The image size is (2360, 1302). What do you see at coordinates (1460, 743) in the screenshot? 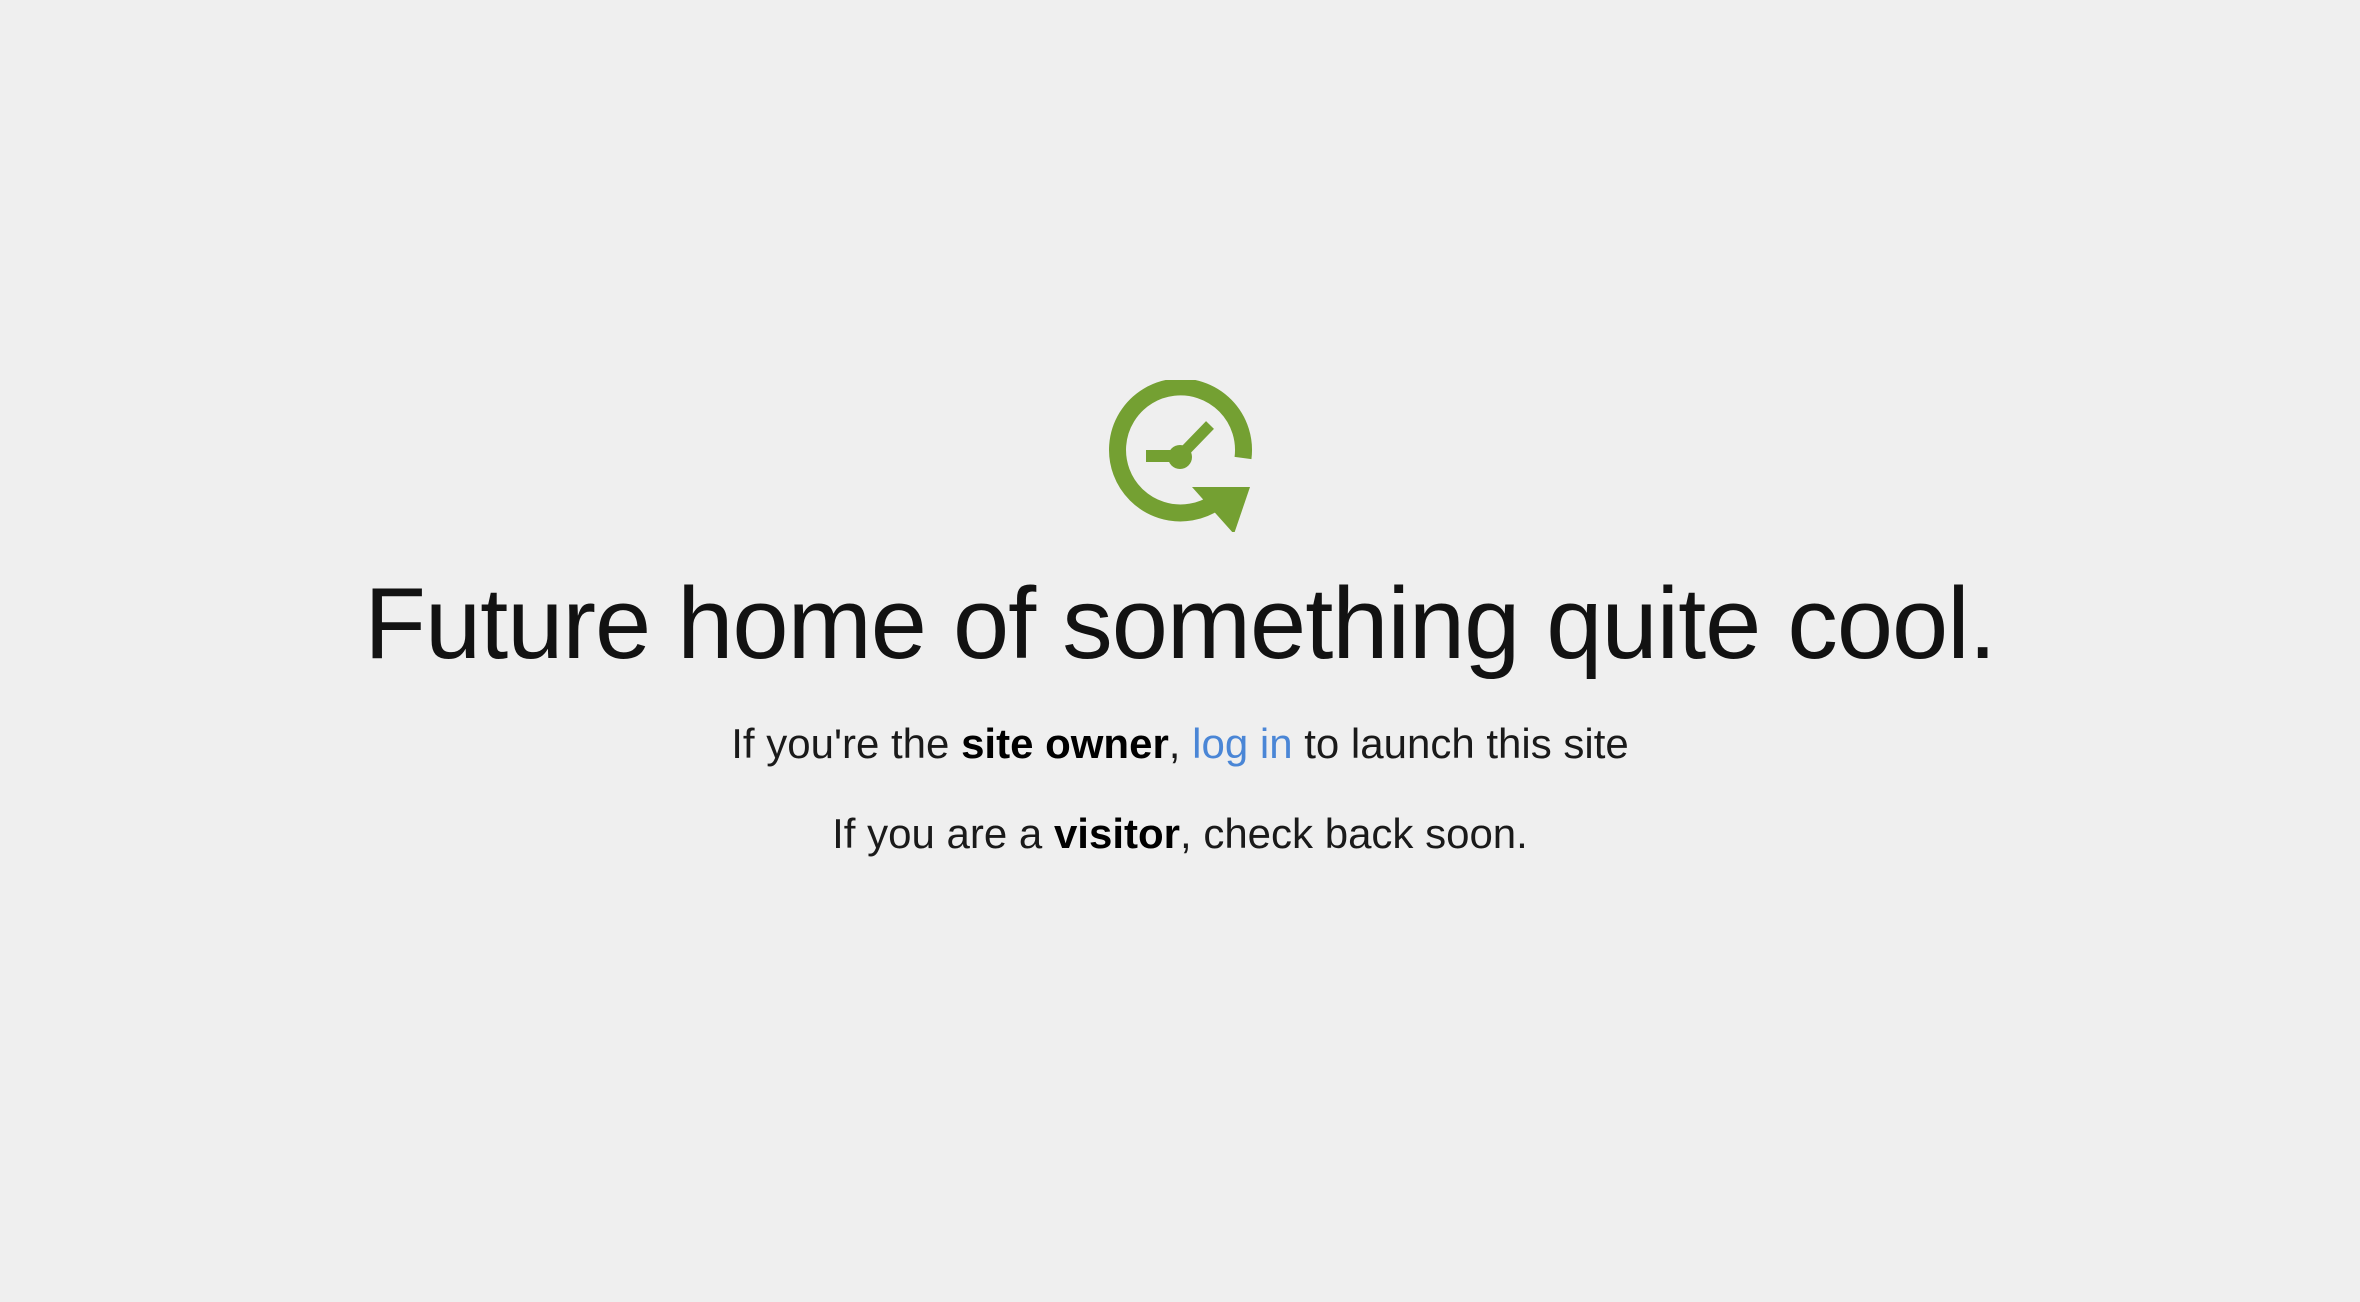
I see `owner-line-suffix: to launch this site` at bounding box center [1460, 743].